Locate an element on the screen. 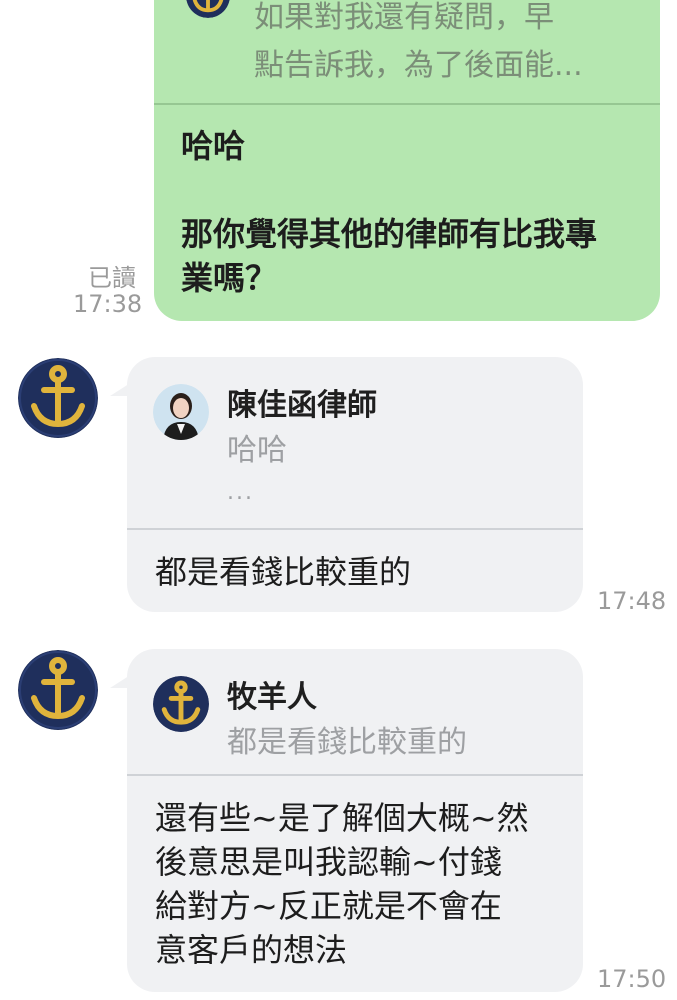  incoming-message-text: 都是看錢比較重的 is located at coordinates (283, 572).